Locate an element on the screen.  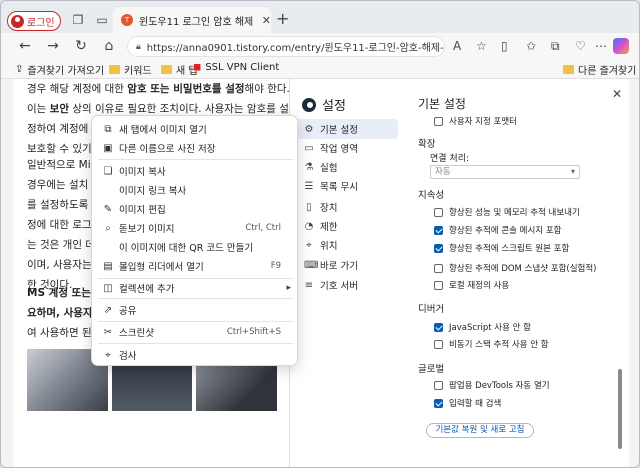
other-favorites: 다른 즐겨찾기 is located at coordinates (599, 69).